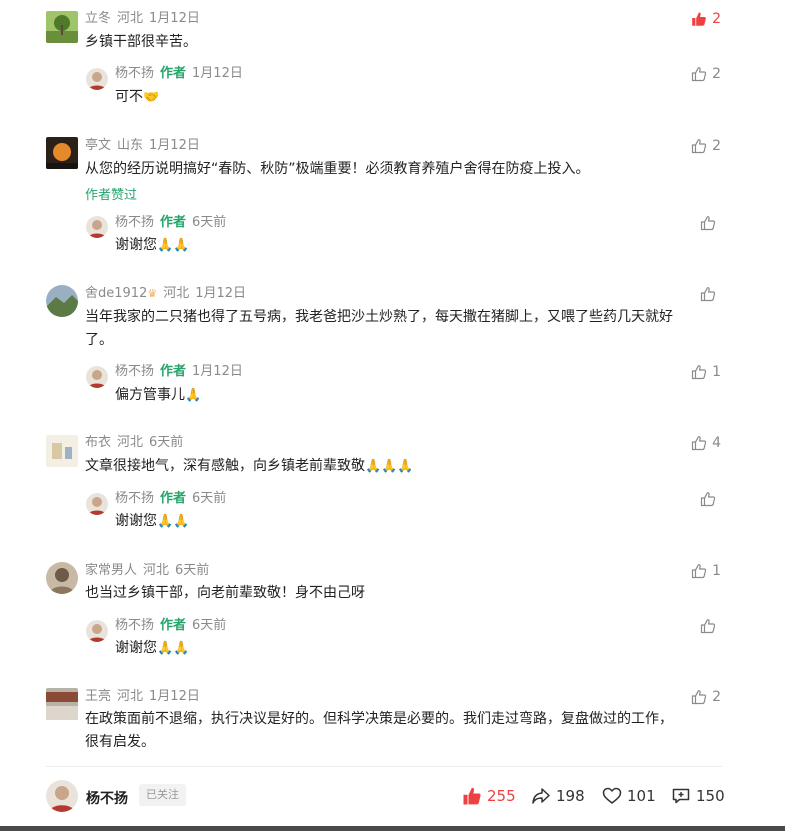  What do you see at coordinates (145, 697) in the screenshot?
I see `comment-meta: 王亮 河北 1月12日` at bounding box center [145, 697].